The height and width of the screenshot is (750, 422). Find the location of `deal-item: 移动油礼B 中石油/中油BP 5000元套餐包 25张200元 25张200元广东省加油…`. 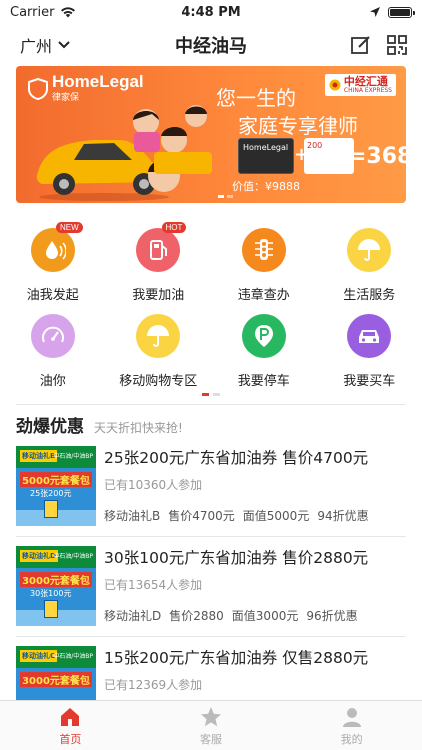

deal-item: 移动油礼B 中石油/中油BP 5000元套餐包 25张200元 25张200元广东省加油… is located at coordinates (211, 495).